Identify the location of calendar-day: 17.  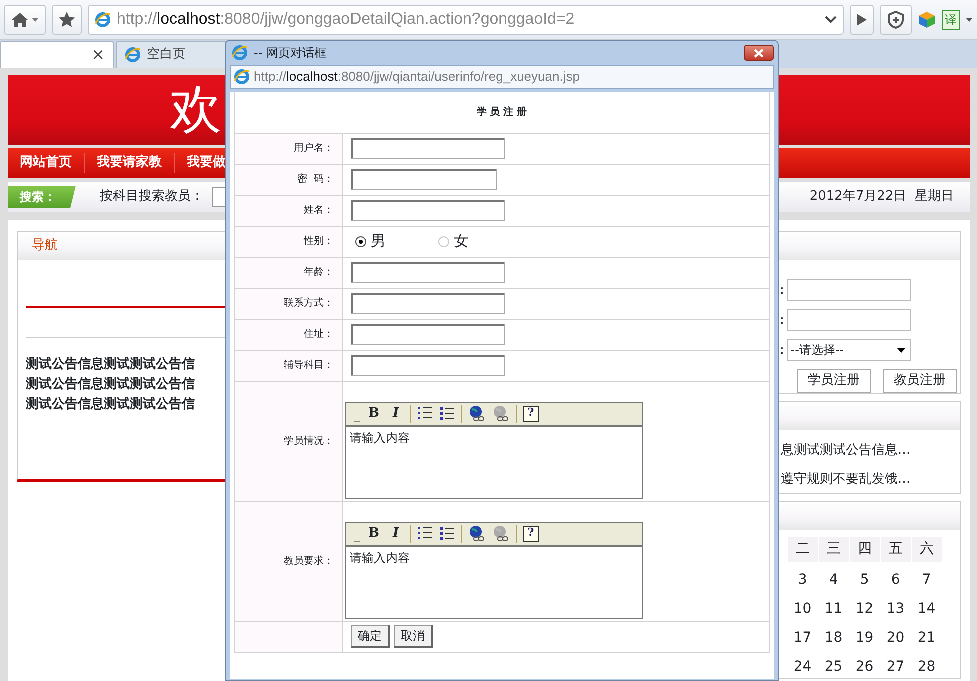
(803, 638).